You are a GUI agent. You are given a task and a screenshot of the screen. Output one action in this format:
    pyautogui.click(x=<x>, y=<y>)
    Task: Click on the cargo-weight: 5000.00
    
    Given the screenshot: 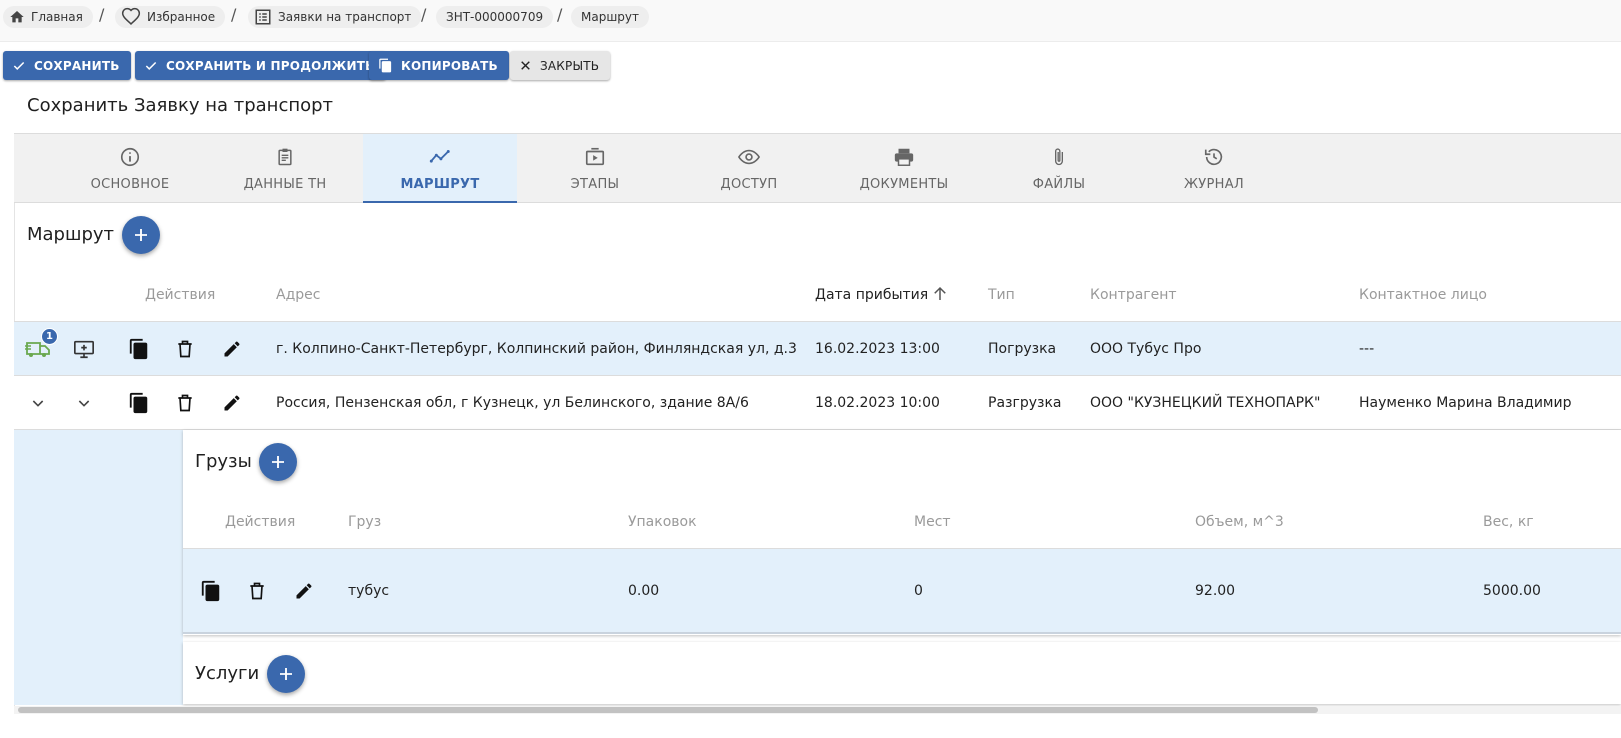 What is the action you would take?
    pyautogui.click(x=1512, y=591)
    